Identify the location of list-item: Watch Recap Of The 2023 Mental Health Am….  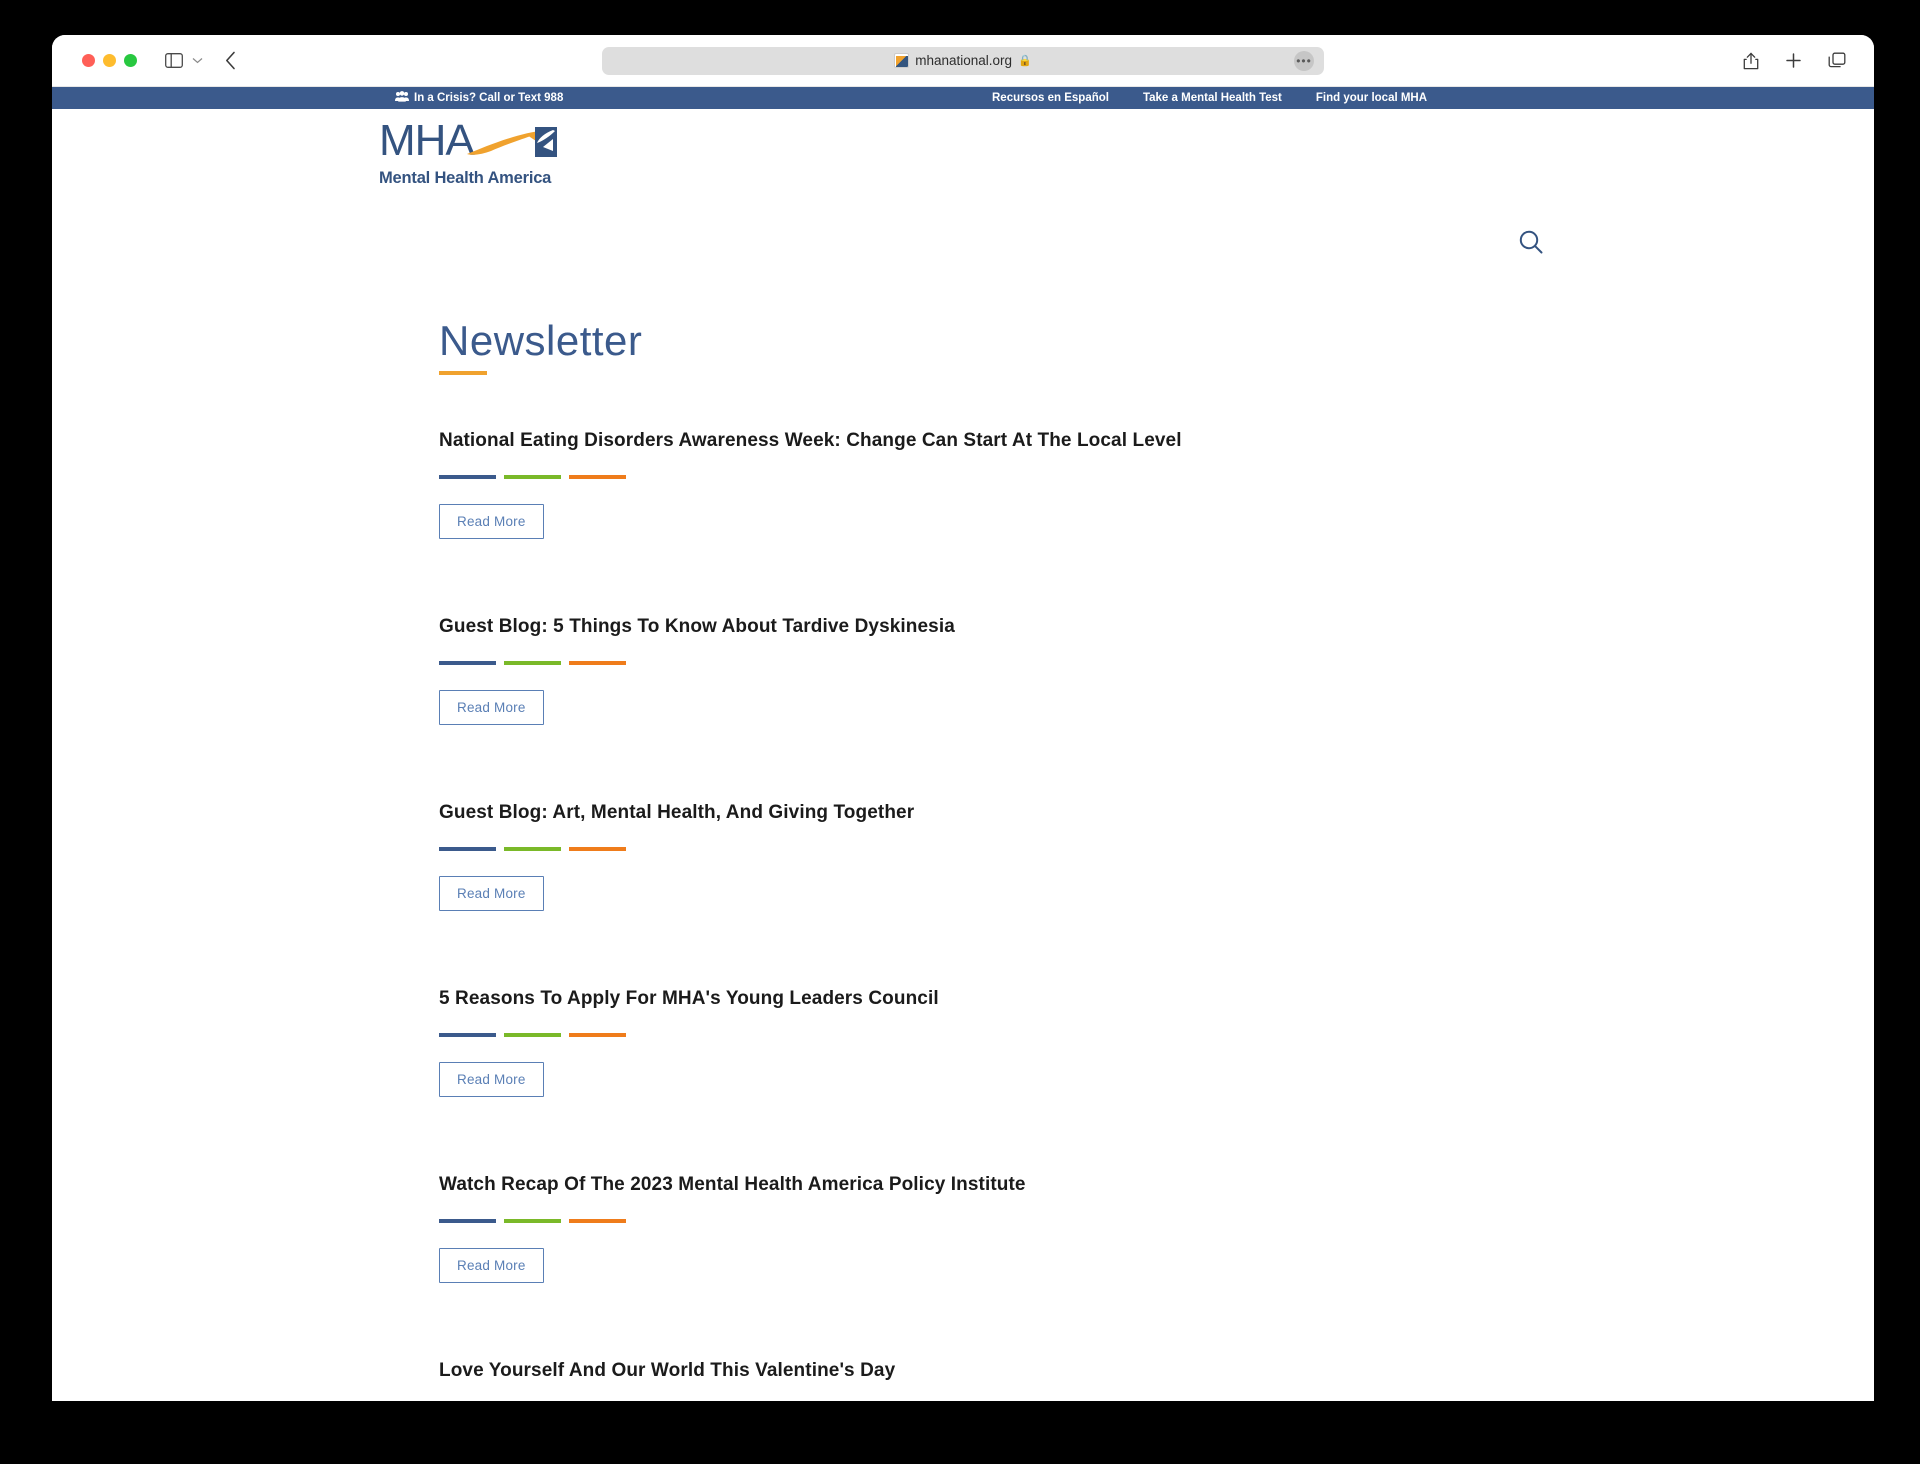
(989, 1227).